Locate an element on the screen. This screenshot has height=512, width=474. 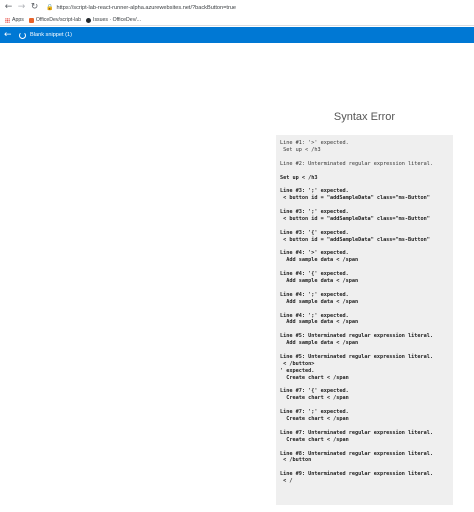
bookmark-label: OfficeDev/script-lab is located at coordinates (58, 20).